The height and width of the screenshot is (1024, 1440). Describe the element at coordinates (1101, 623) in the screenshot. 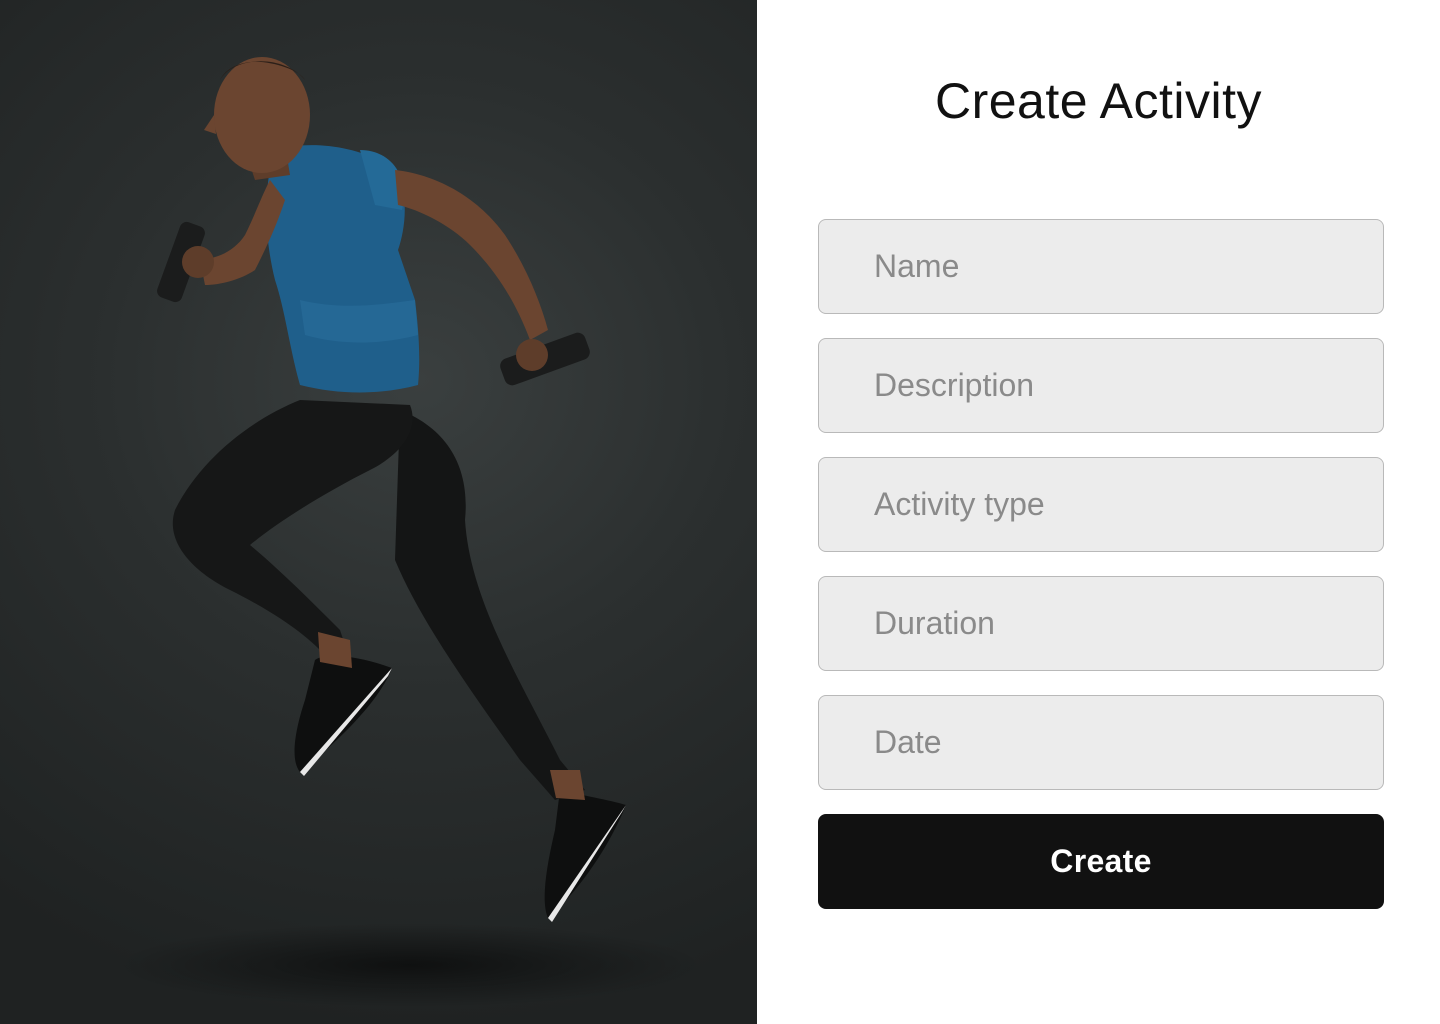

I see `duration-input` at that location.